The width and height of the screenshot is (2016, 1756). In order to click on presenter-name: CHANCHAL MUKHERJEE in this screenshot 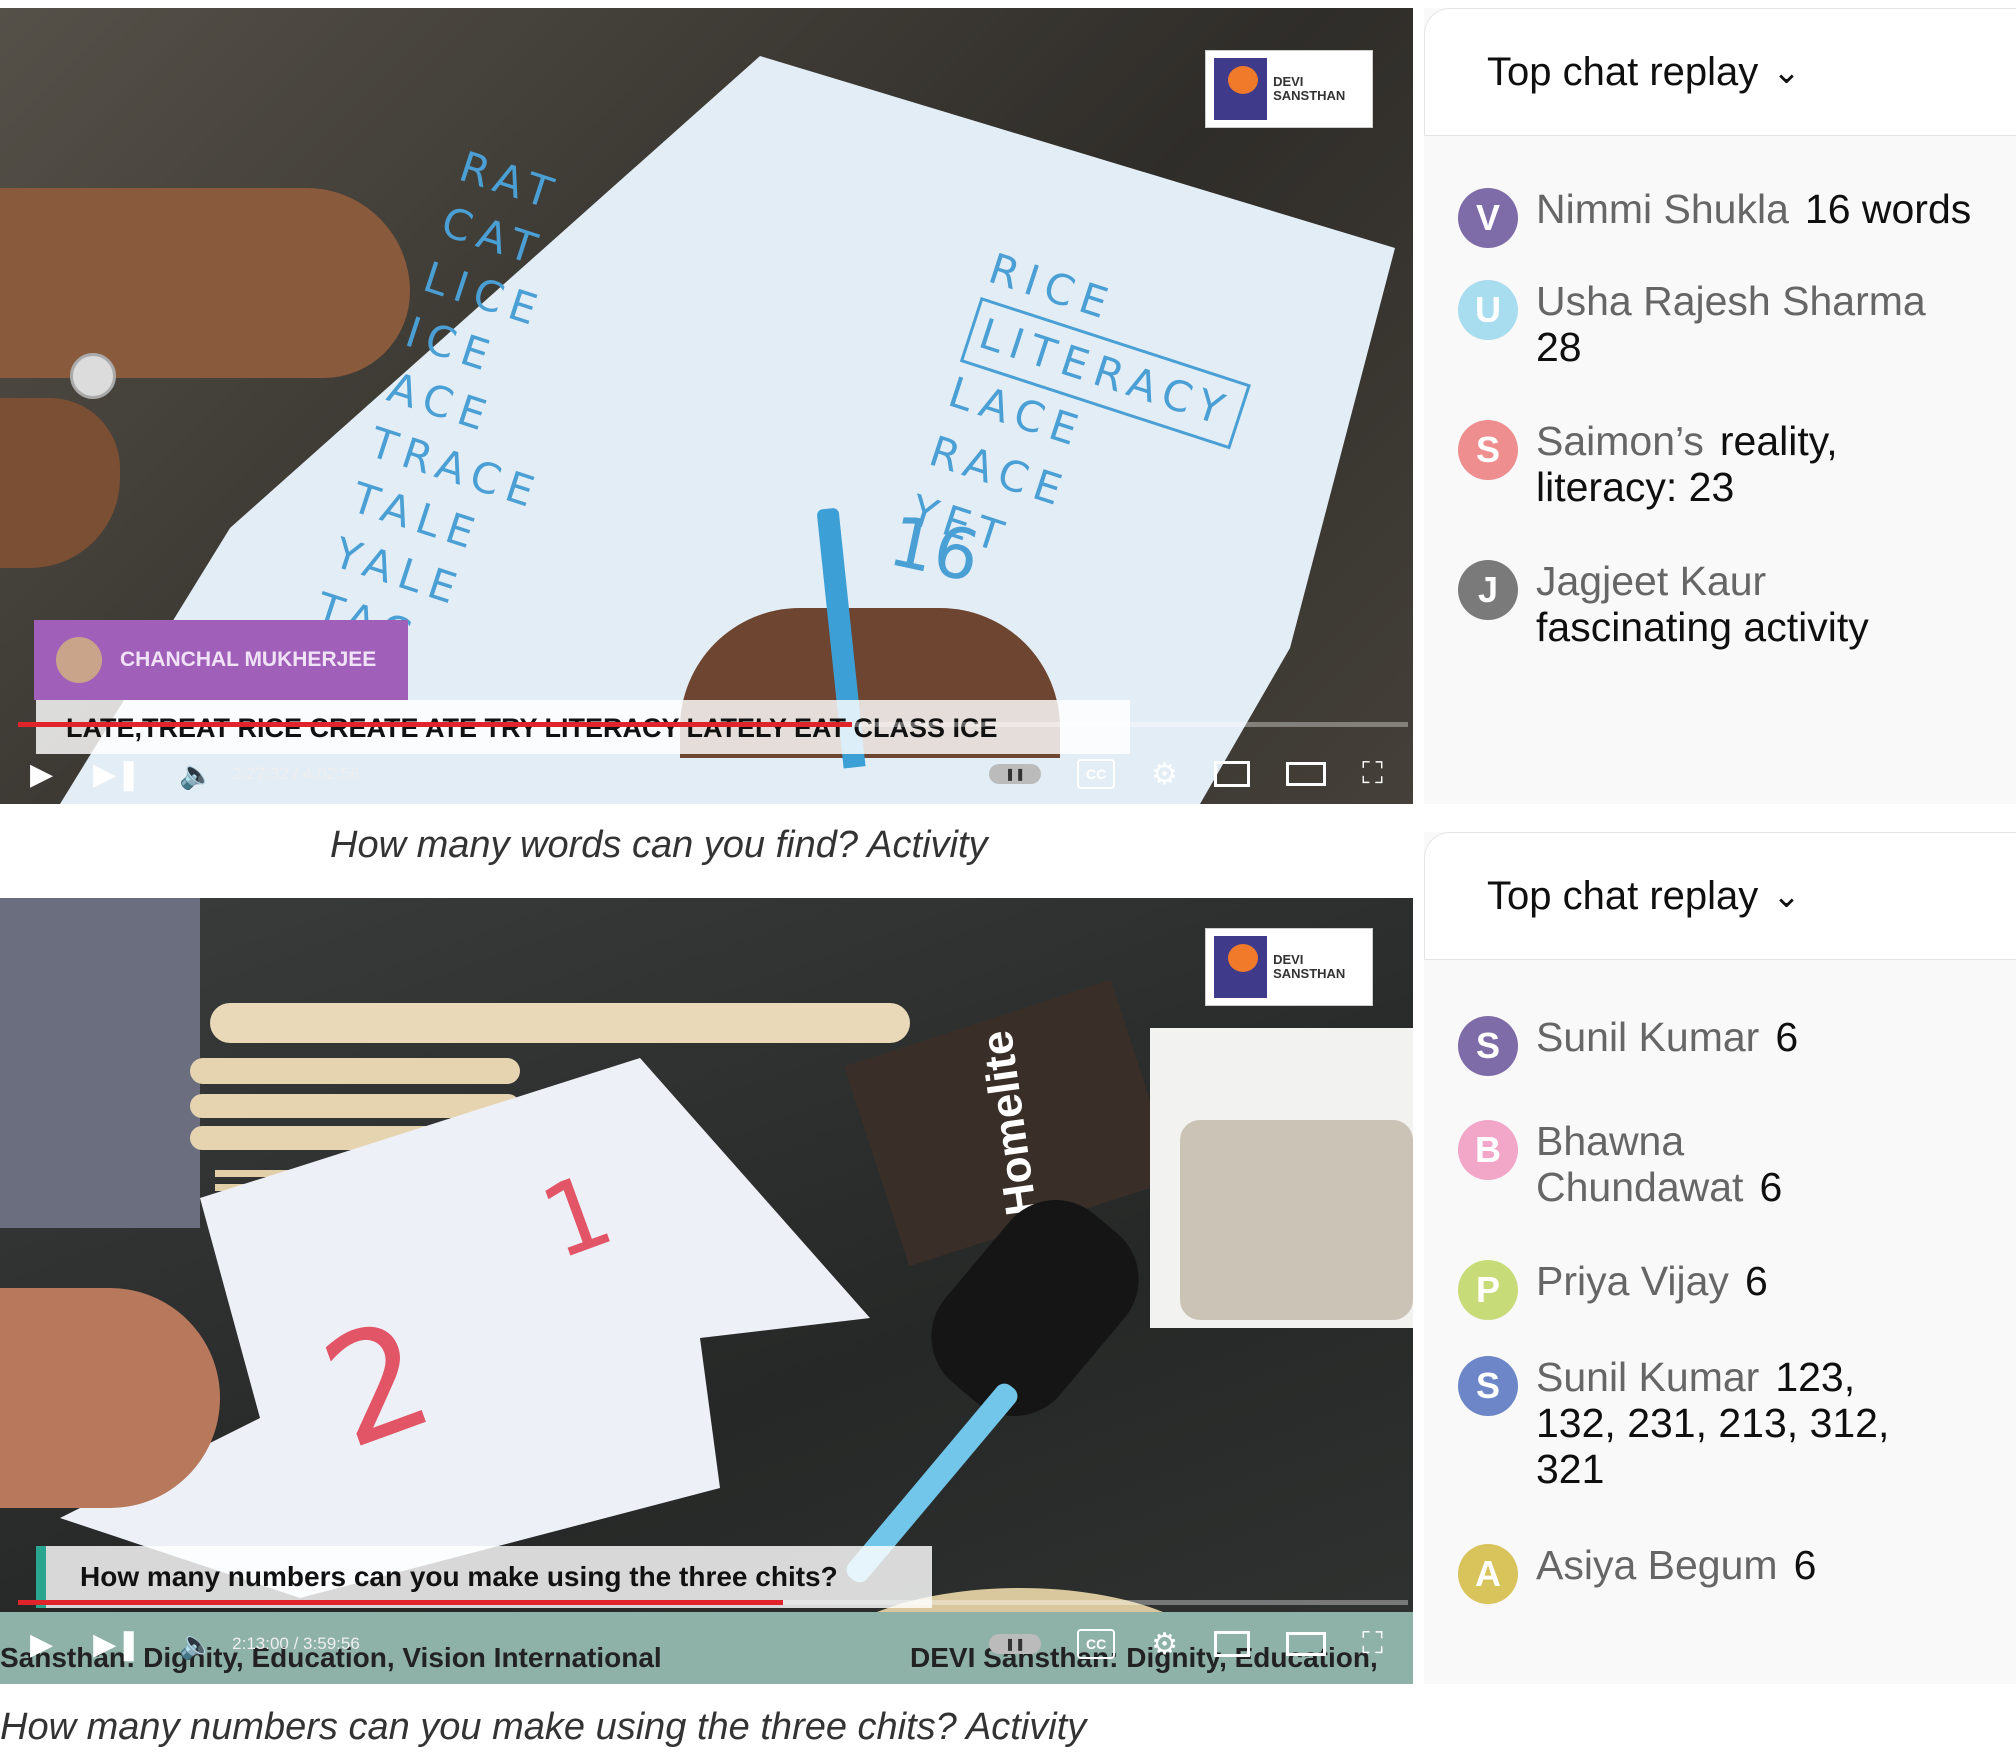, I will do `click(248, 659)`.